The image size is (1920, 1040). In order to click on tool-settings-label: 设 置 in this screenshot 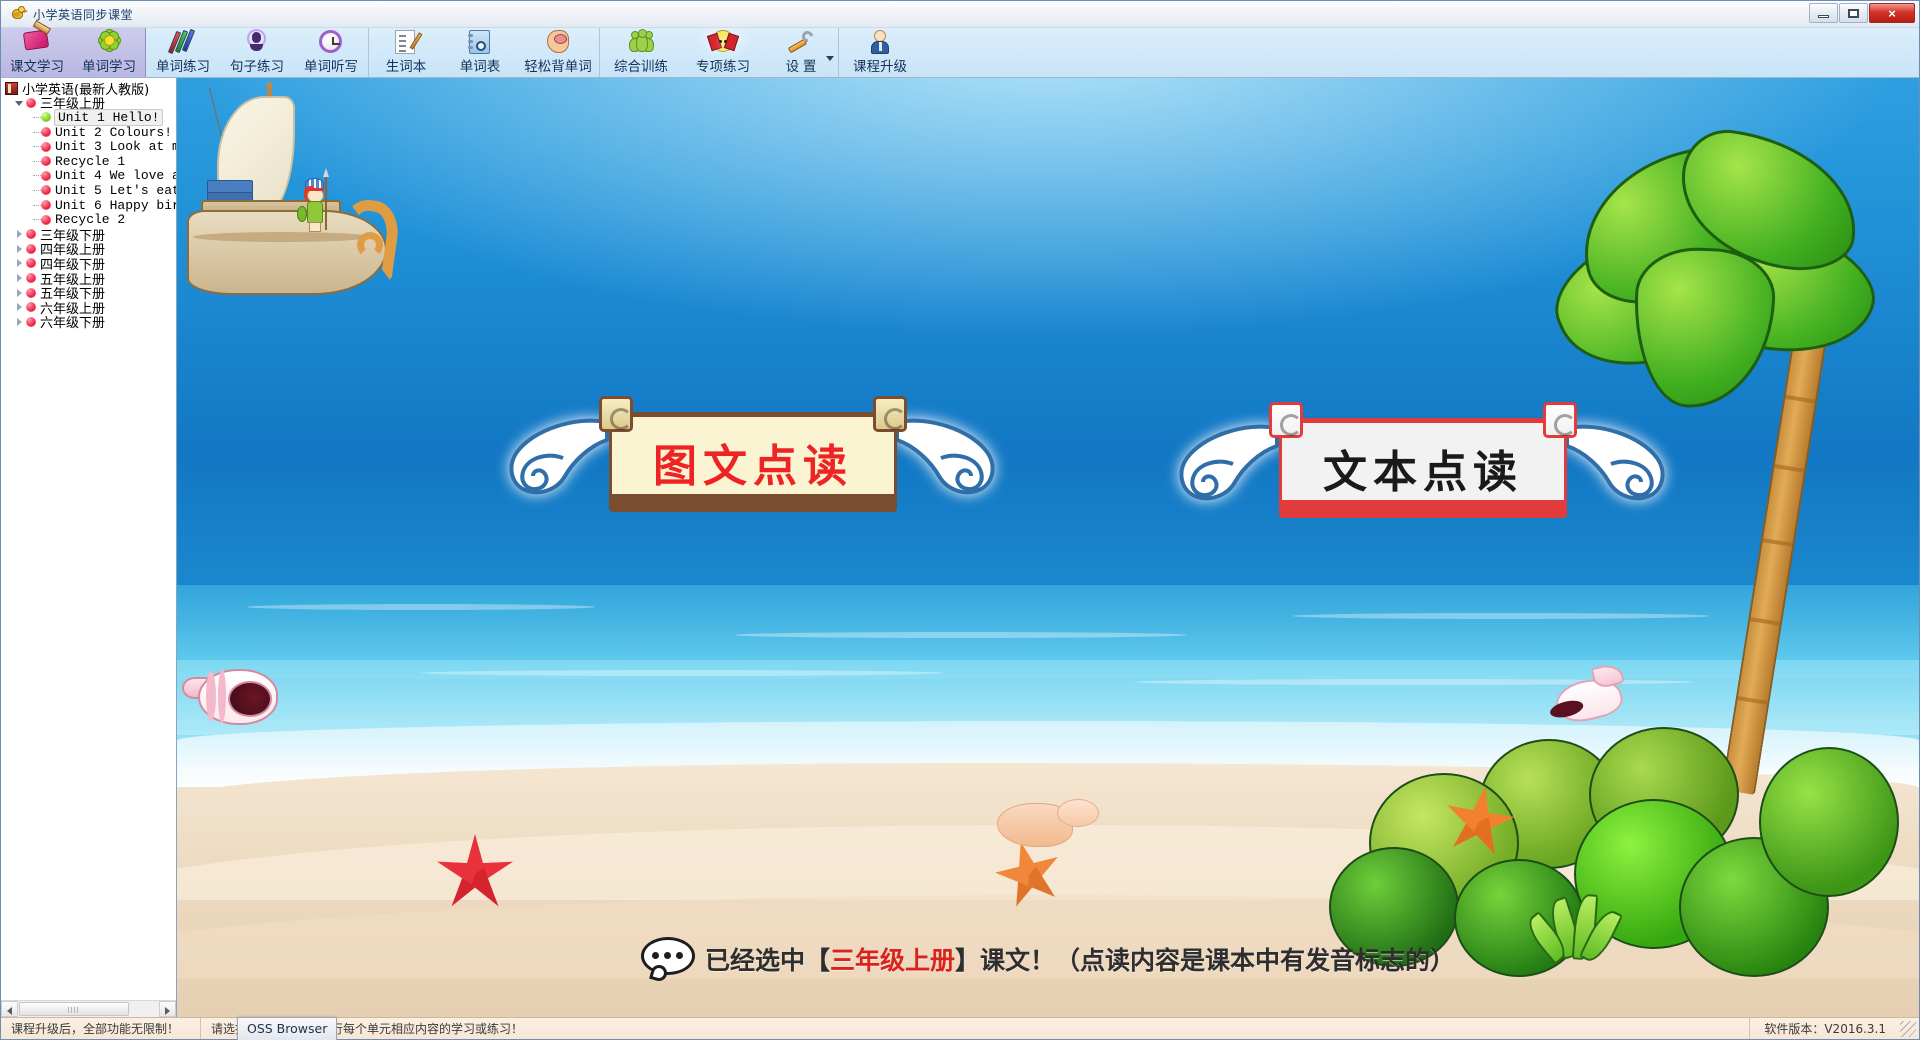, I will do `click(801, 66)`.